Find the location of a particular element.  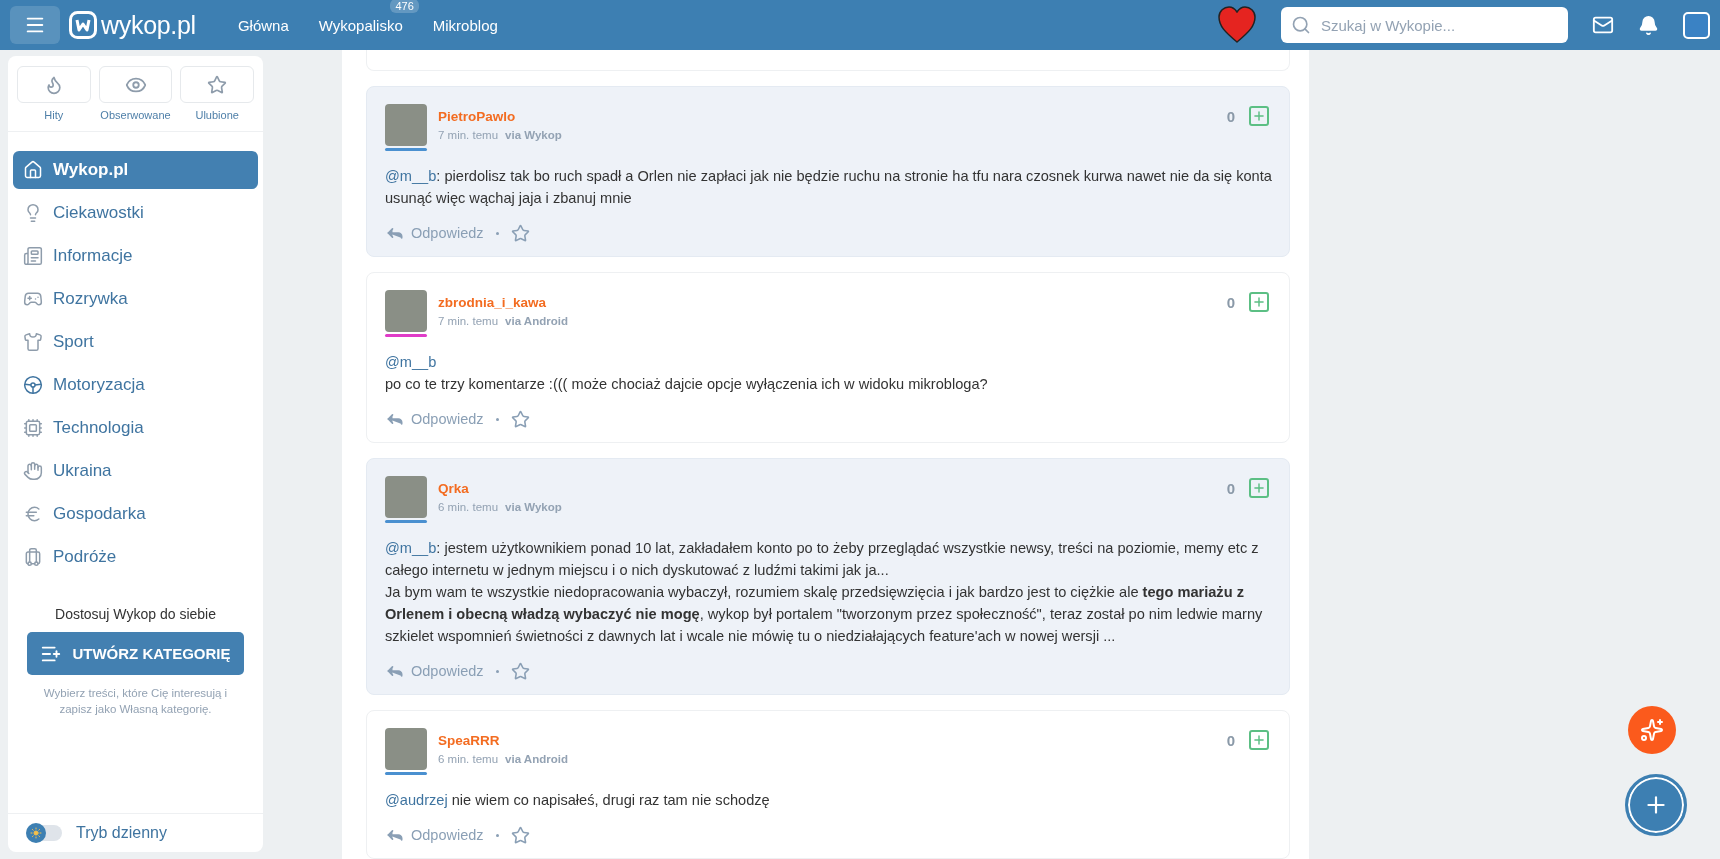

shortcut-label: Hity is located at coordinates (54, 115).